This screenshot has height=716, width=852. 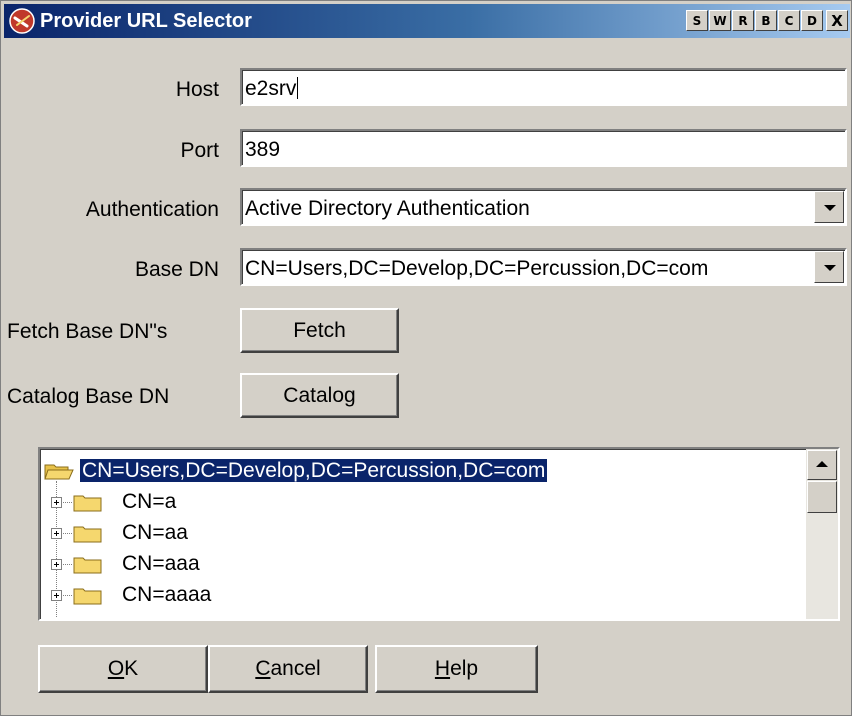 I want to click on vertical-scrollbar, so click(x=822, y=534).